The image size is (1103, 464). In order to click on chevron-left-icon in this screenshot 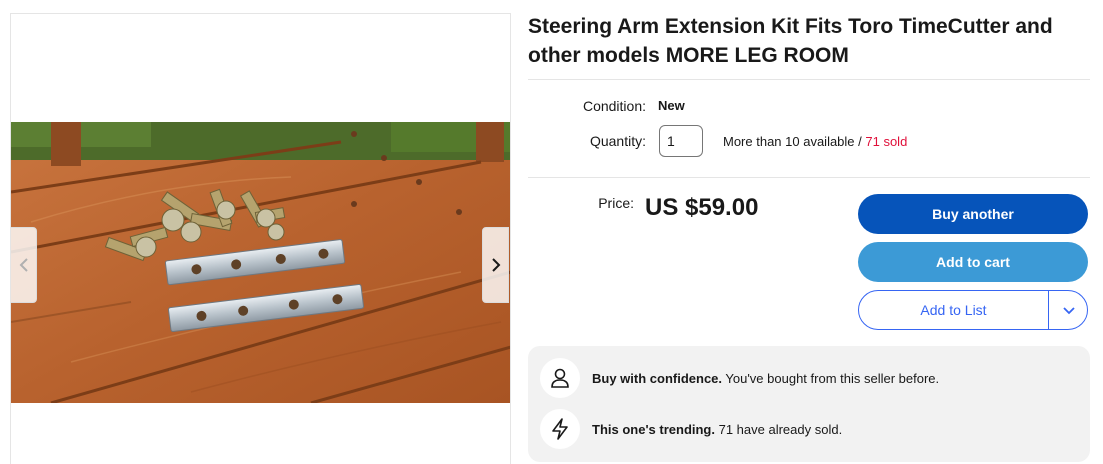, I will do `click(23, 265)`.